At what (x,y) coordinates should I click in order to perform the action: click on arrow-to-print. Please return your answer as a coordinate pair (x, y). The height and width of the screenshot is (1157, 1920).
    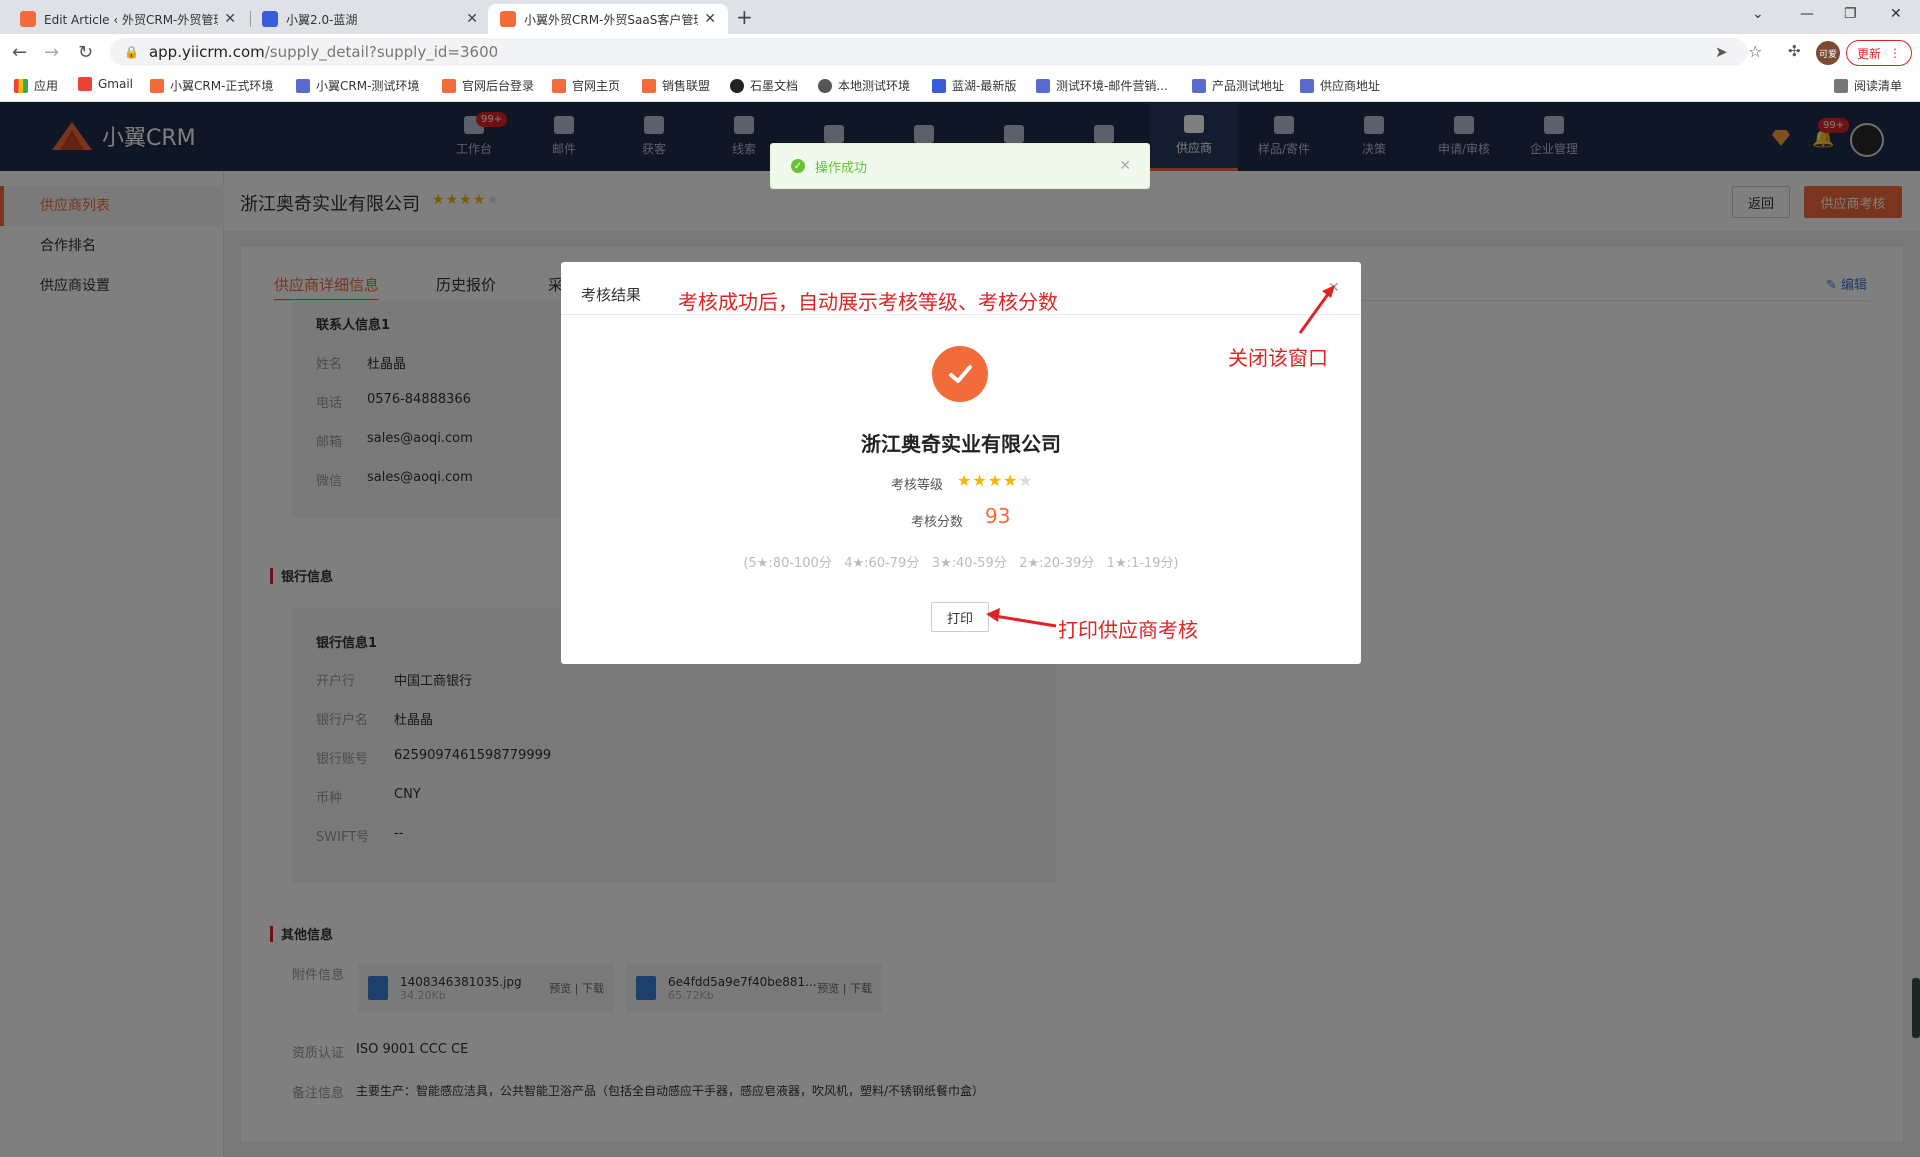
    Looking at the image, I should click on (1025, 621).